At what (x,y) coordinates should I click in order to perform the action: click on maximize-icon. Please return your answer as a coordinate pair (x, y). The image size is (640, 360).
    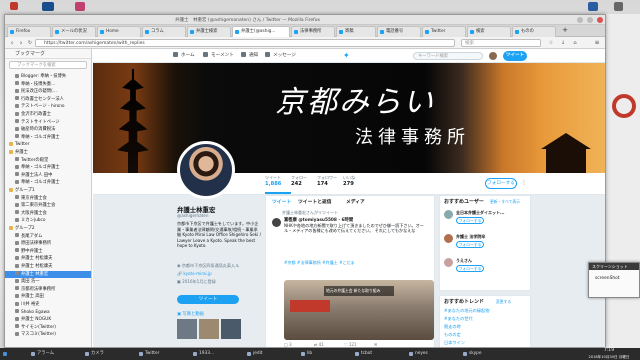
    Looking at the image, I should click on (590, 20).